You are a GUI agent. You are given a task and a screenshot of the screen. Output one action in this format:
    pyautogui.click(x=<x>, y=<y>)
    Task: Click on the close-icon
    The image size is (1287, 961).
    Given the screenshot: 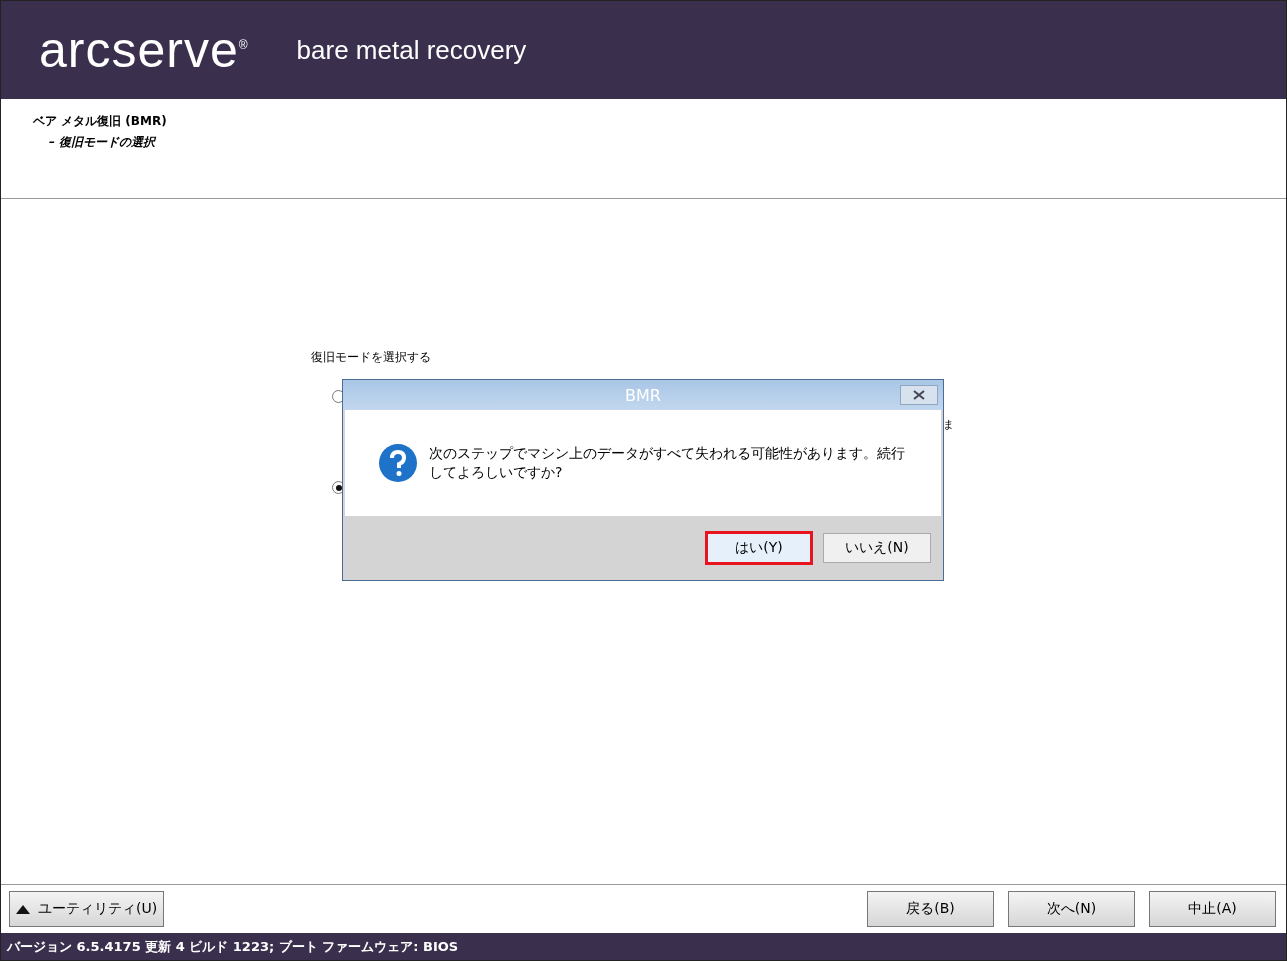 What is the action you would take?
    pyautogui.click(x=919, y=395)
    